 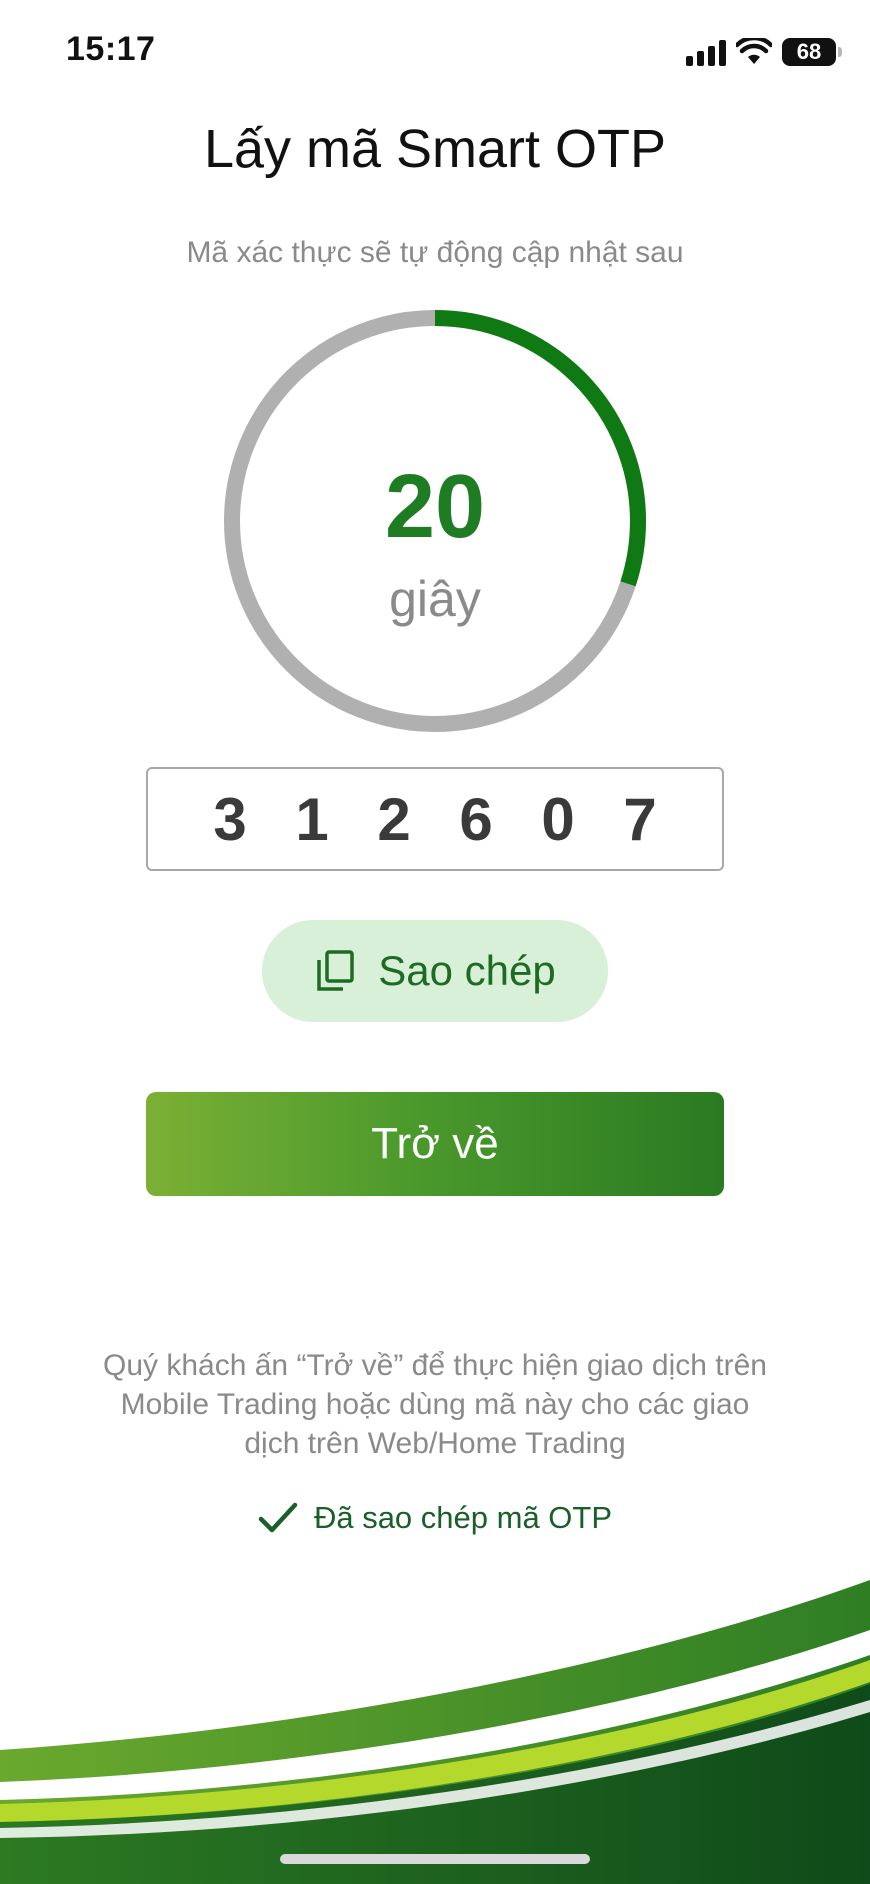 What do you see at coordinates (278, 1517) in the screenshot?
I see `check-icon` at bounding box center [278, 1517].